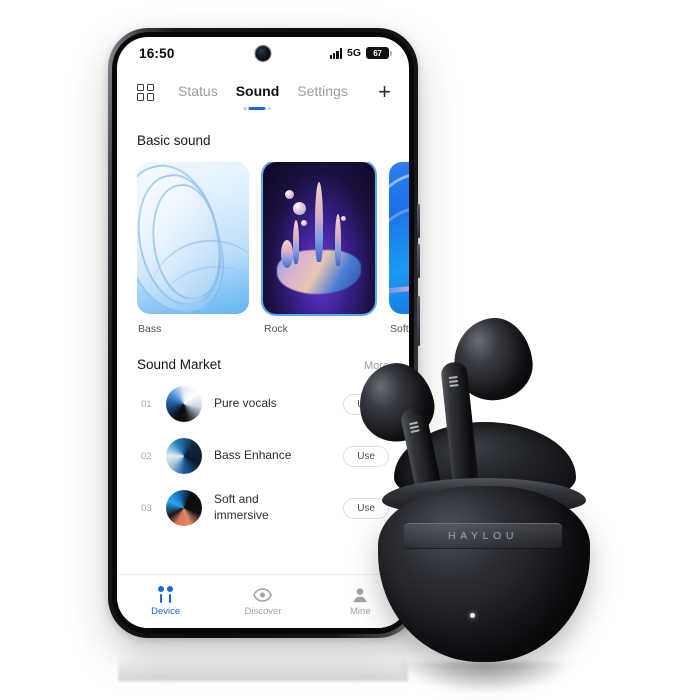 The width and height of the screenshot is (700, 700). I want to click on active-tab-indicator, so click(257, 108).